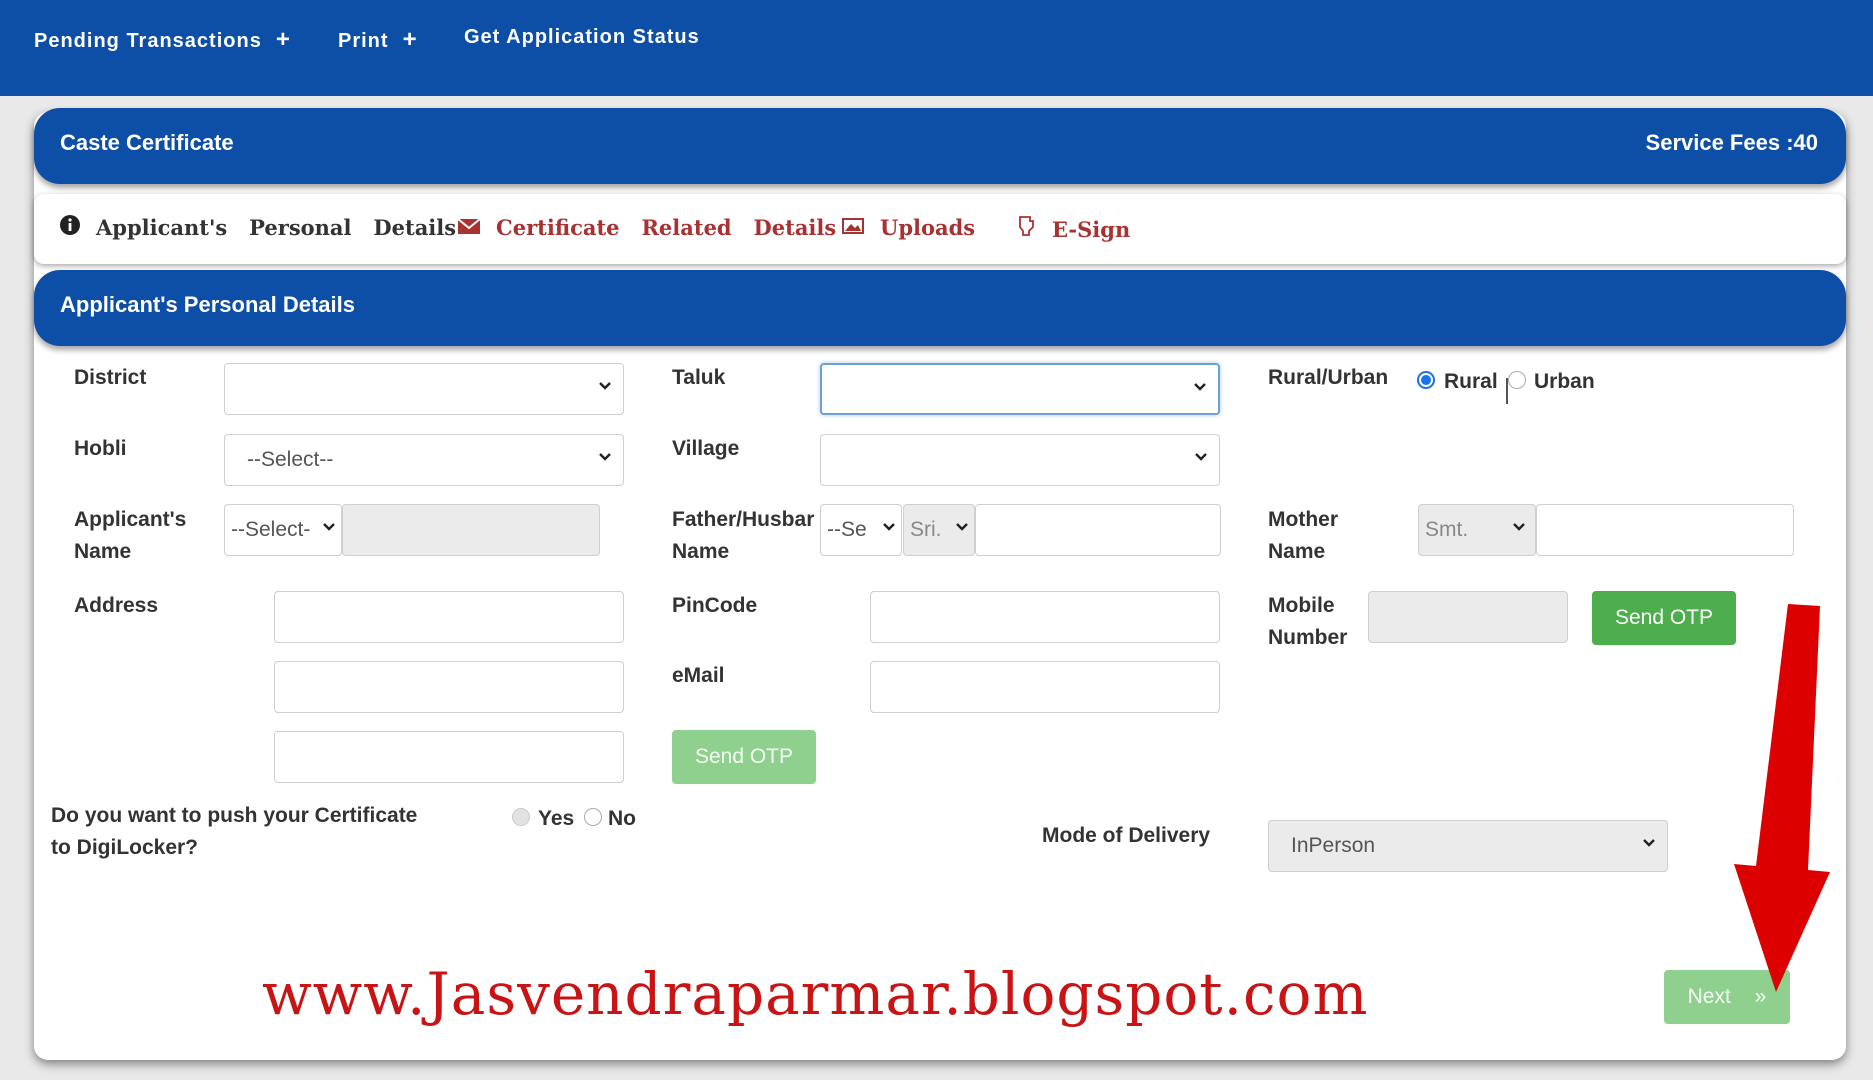 This screenshot has width=1873, height=1080. What do you see at coordinates (116, 605) in the screenshot?
I see `address-label: Address` at bounding box center [116, 605].